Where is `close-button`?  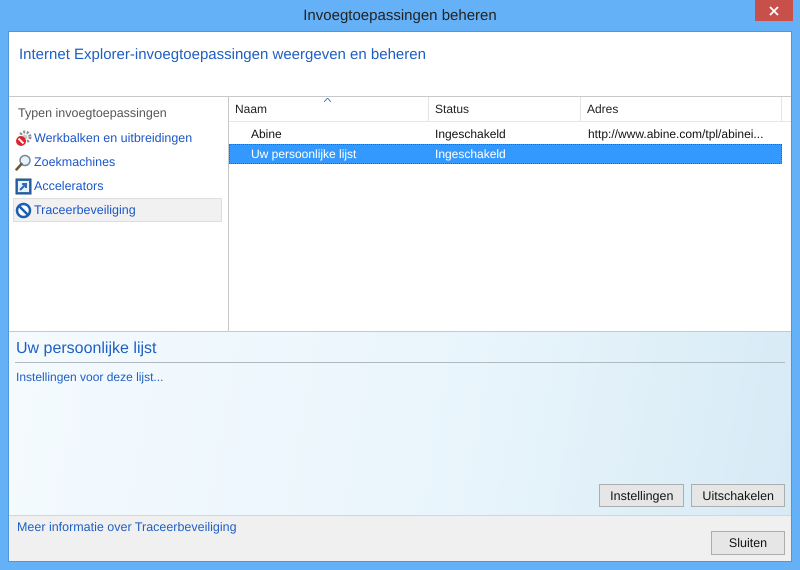
close-button is located at coordinates (774, 10).